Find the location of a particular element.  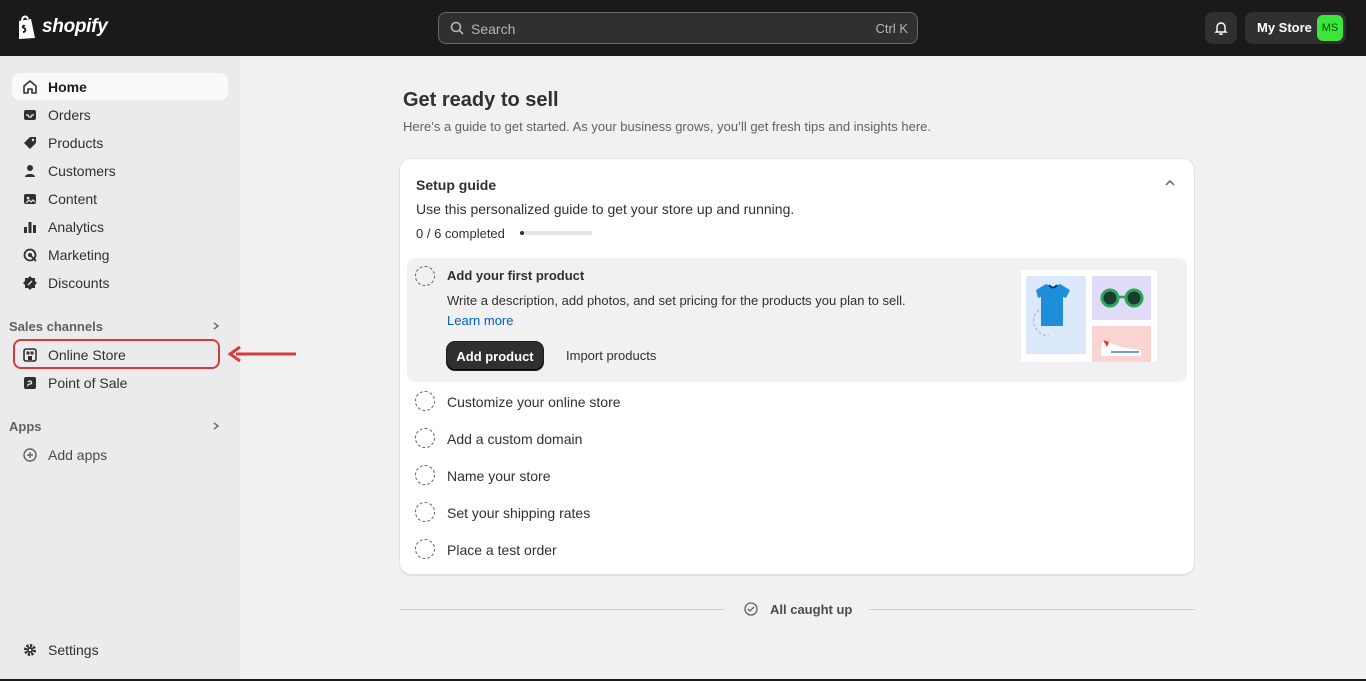

bell-icon is located at coordinates (1221, 28).